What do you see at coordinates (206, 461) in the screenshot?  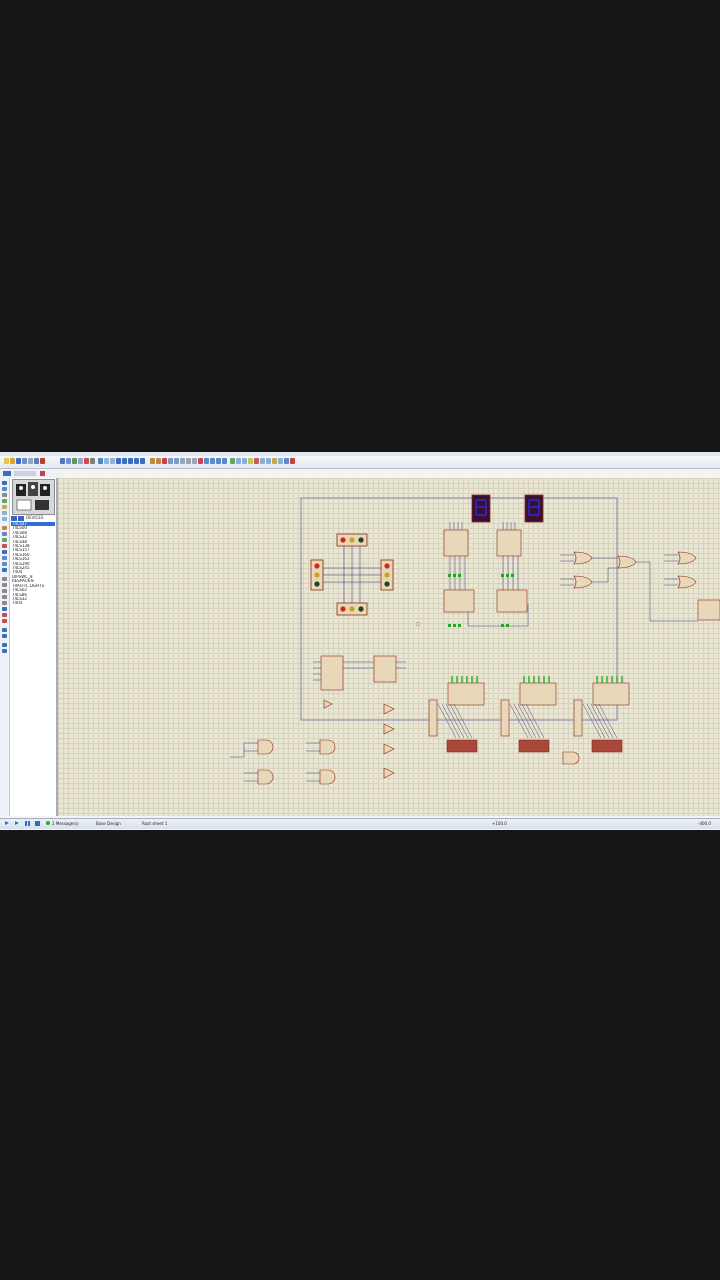 I see `pick-device-icon` at bounding box center [206, 461].